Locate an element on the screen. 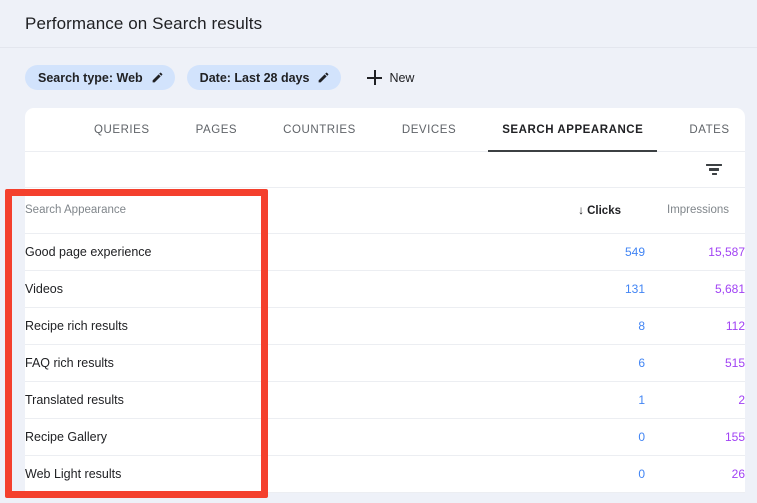 This screenshot has width=757, height=503. cell-impressions: 2 is located at coordinates (695, 400).